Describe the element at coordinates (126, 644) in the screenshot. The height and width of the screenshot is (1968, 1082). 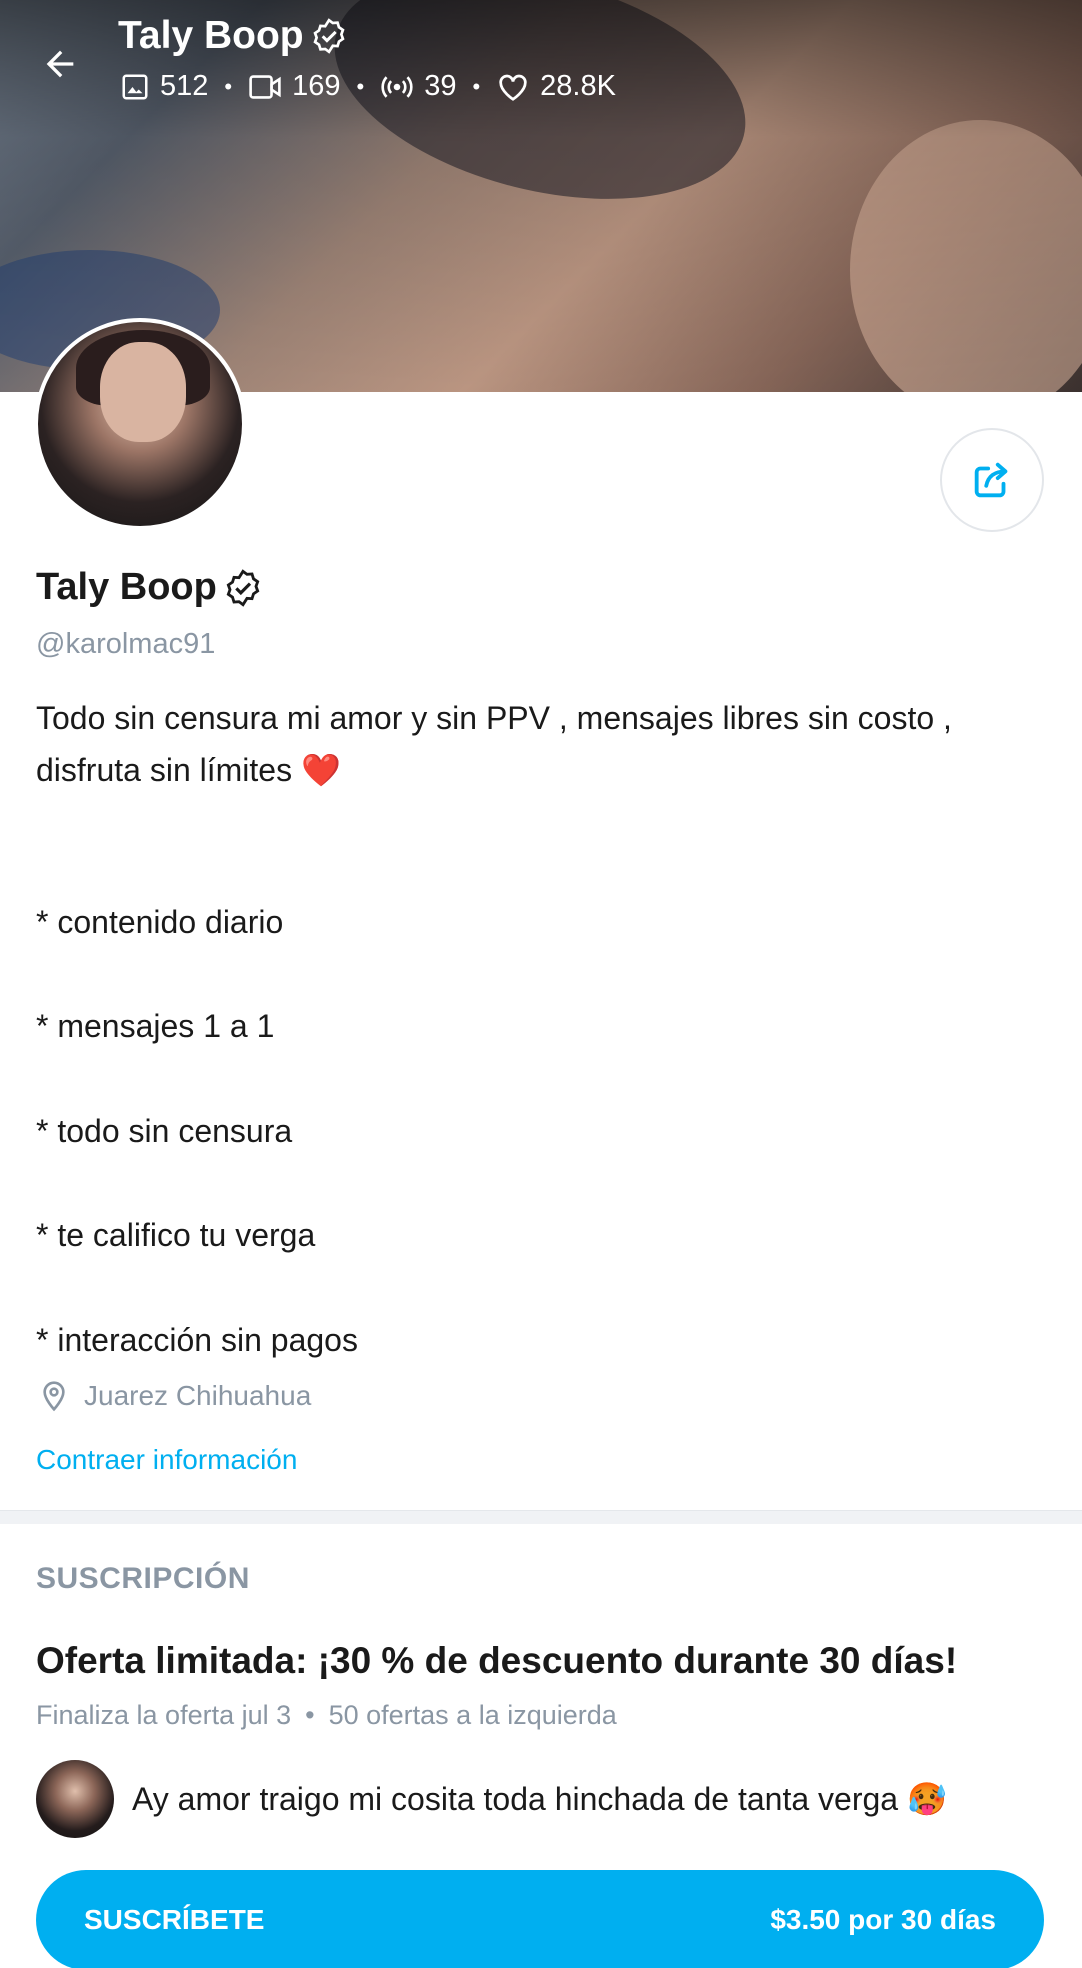
I see `profile-handle: @karolmac91` at that location.